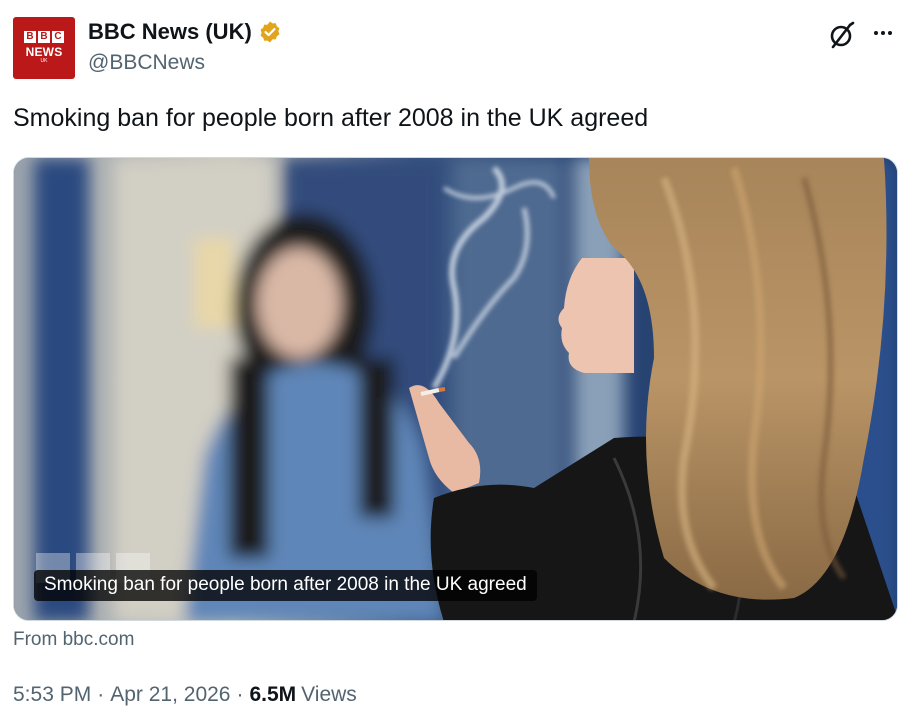 This screenshot has width=916, height=720. What do you see at coordinates (270, 32) in the screenshot?
I see `verified-badge-icon` at bounding box center [270, 32].